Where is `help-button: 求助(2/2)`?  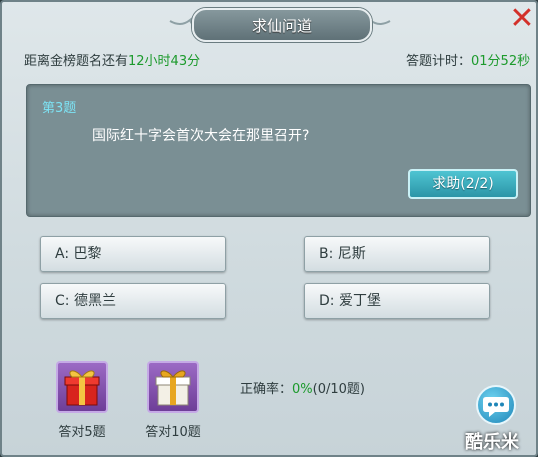 help-button: 求助(2/2) is located at coordinates (463, 184).